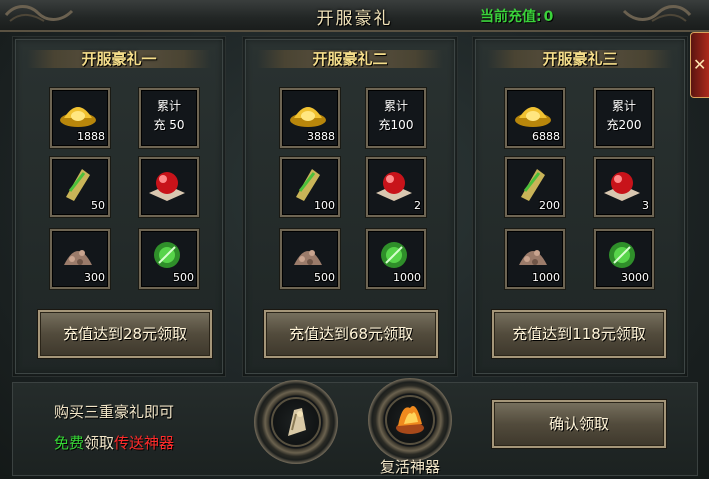 Image resolution: width=709 pixels, height=479 pixels. What do you see at coordinates (511, 17) in the screenshot?
I see `recharge-label: 当前充值:` at bounding box center [511, 17].